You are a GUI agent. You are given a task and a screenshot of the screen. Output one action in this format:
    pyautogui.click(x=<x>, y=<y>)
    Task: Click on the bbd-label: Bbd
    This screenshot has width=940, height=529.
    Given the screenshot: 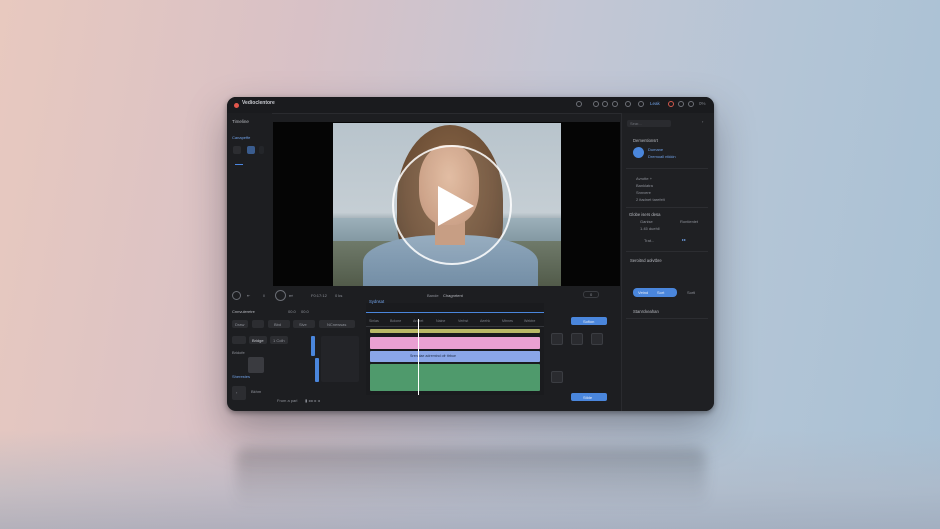 What is the action you would take?
    pyautogui.click(x=278, y=324)
    